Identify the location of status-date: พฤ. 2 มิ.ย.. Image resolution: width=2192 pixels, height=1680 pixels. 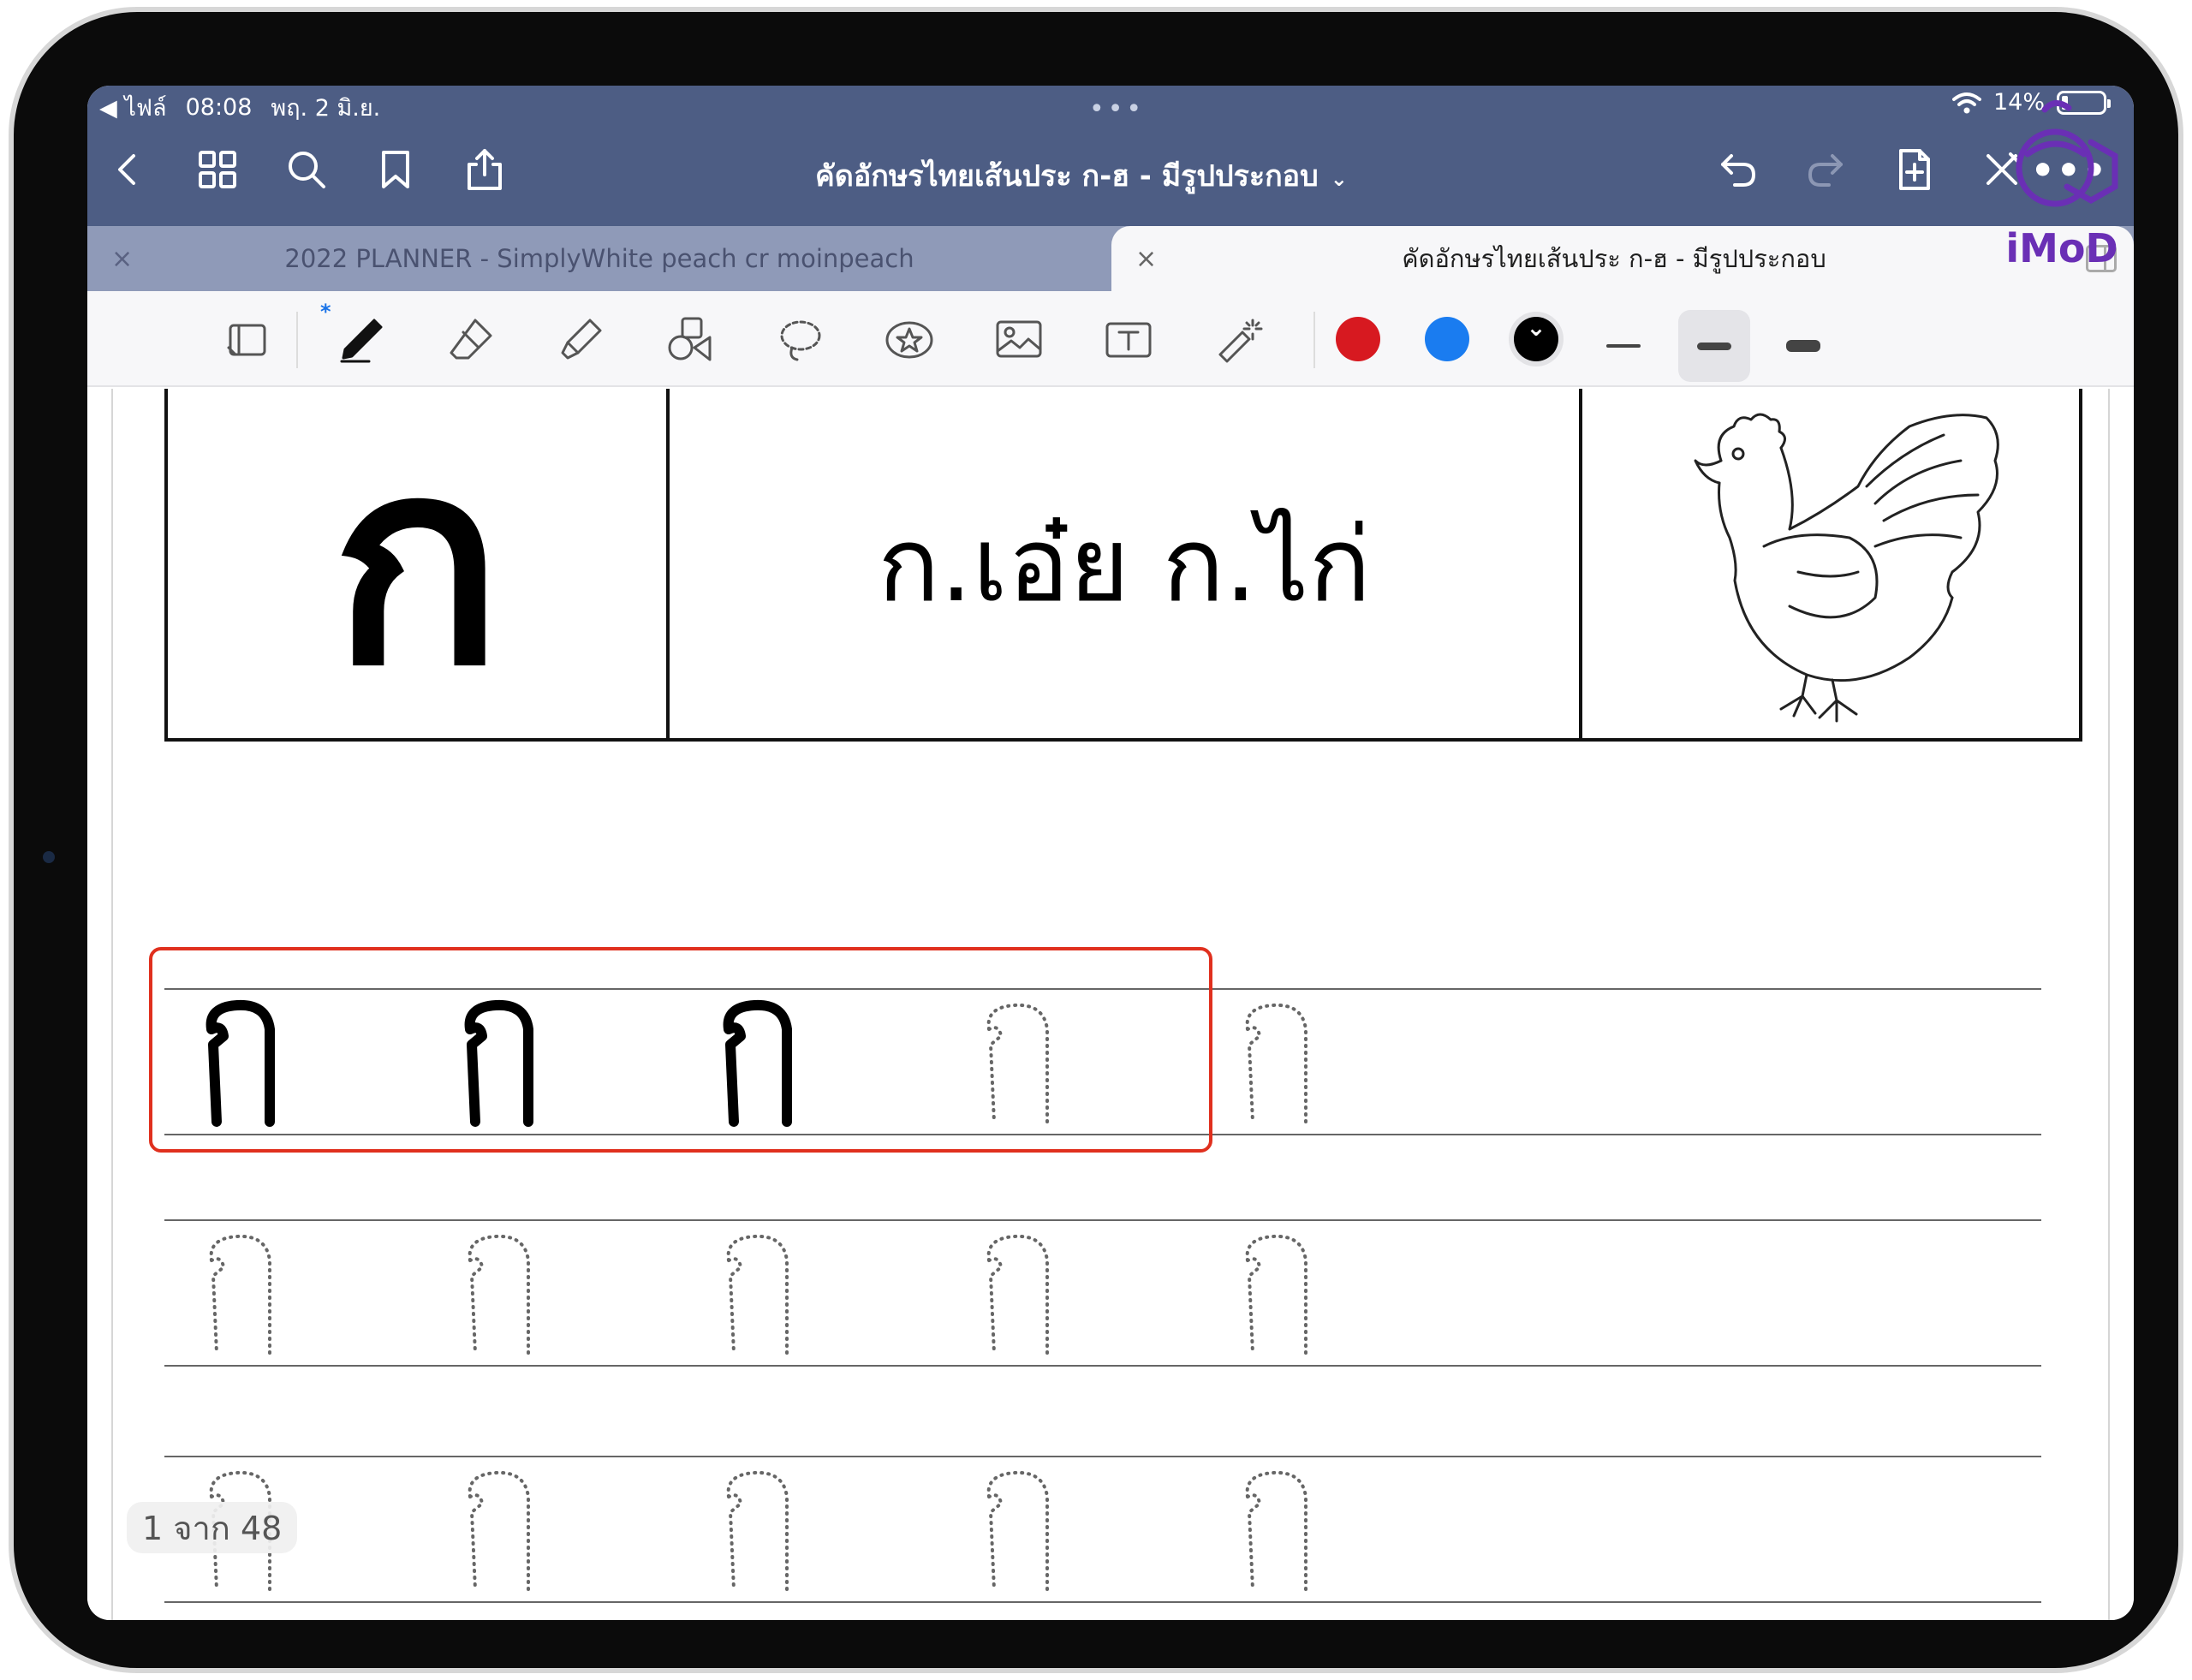
(326, 108).